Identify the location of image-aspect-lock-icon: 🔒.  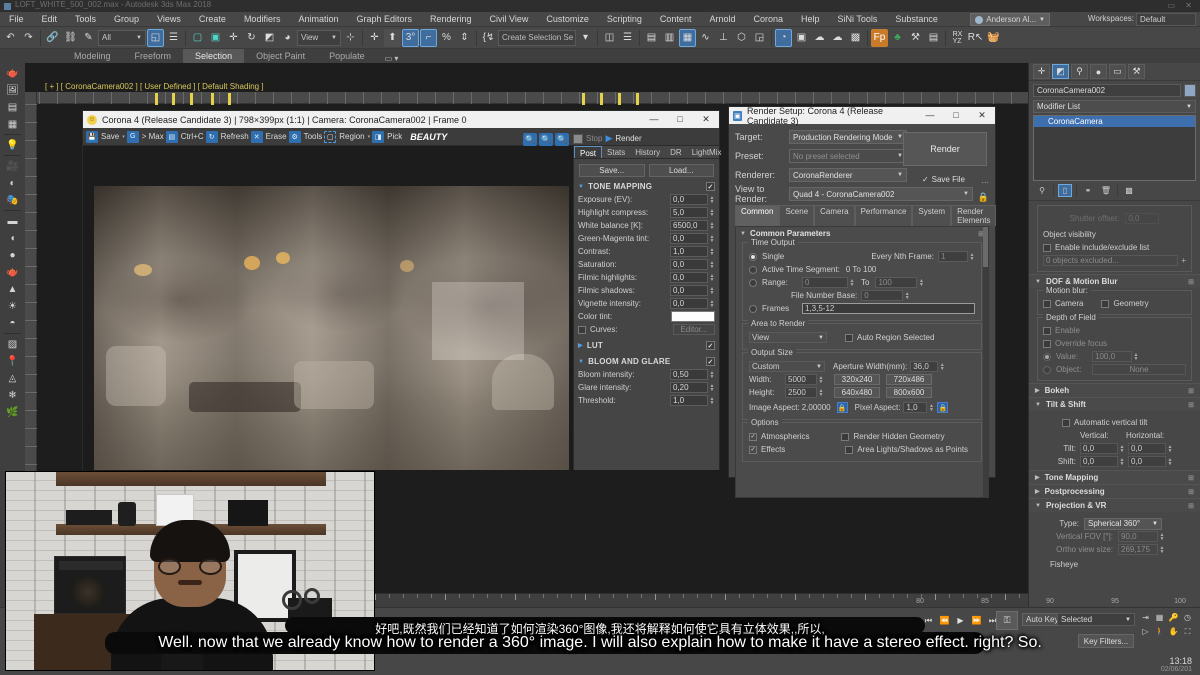
(842, 407).